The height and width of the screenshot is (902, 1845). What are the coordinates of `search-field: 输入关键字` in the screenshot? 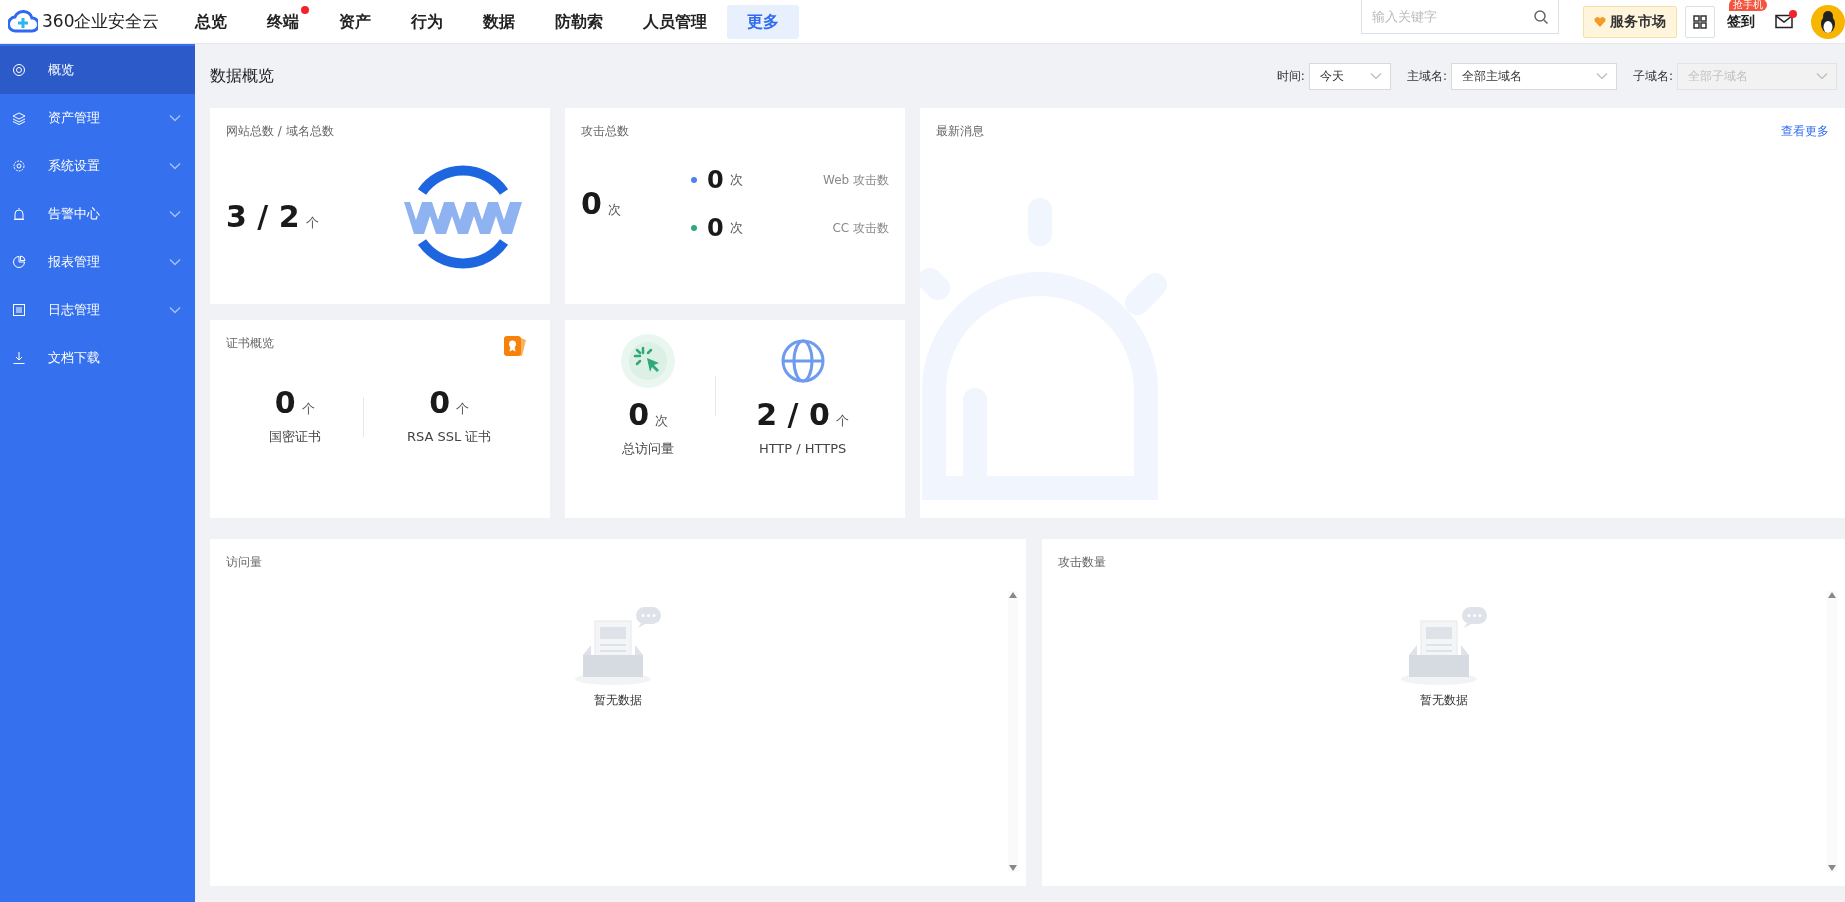 It's located at (1460, 17).